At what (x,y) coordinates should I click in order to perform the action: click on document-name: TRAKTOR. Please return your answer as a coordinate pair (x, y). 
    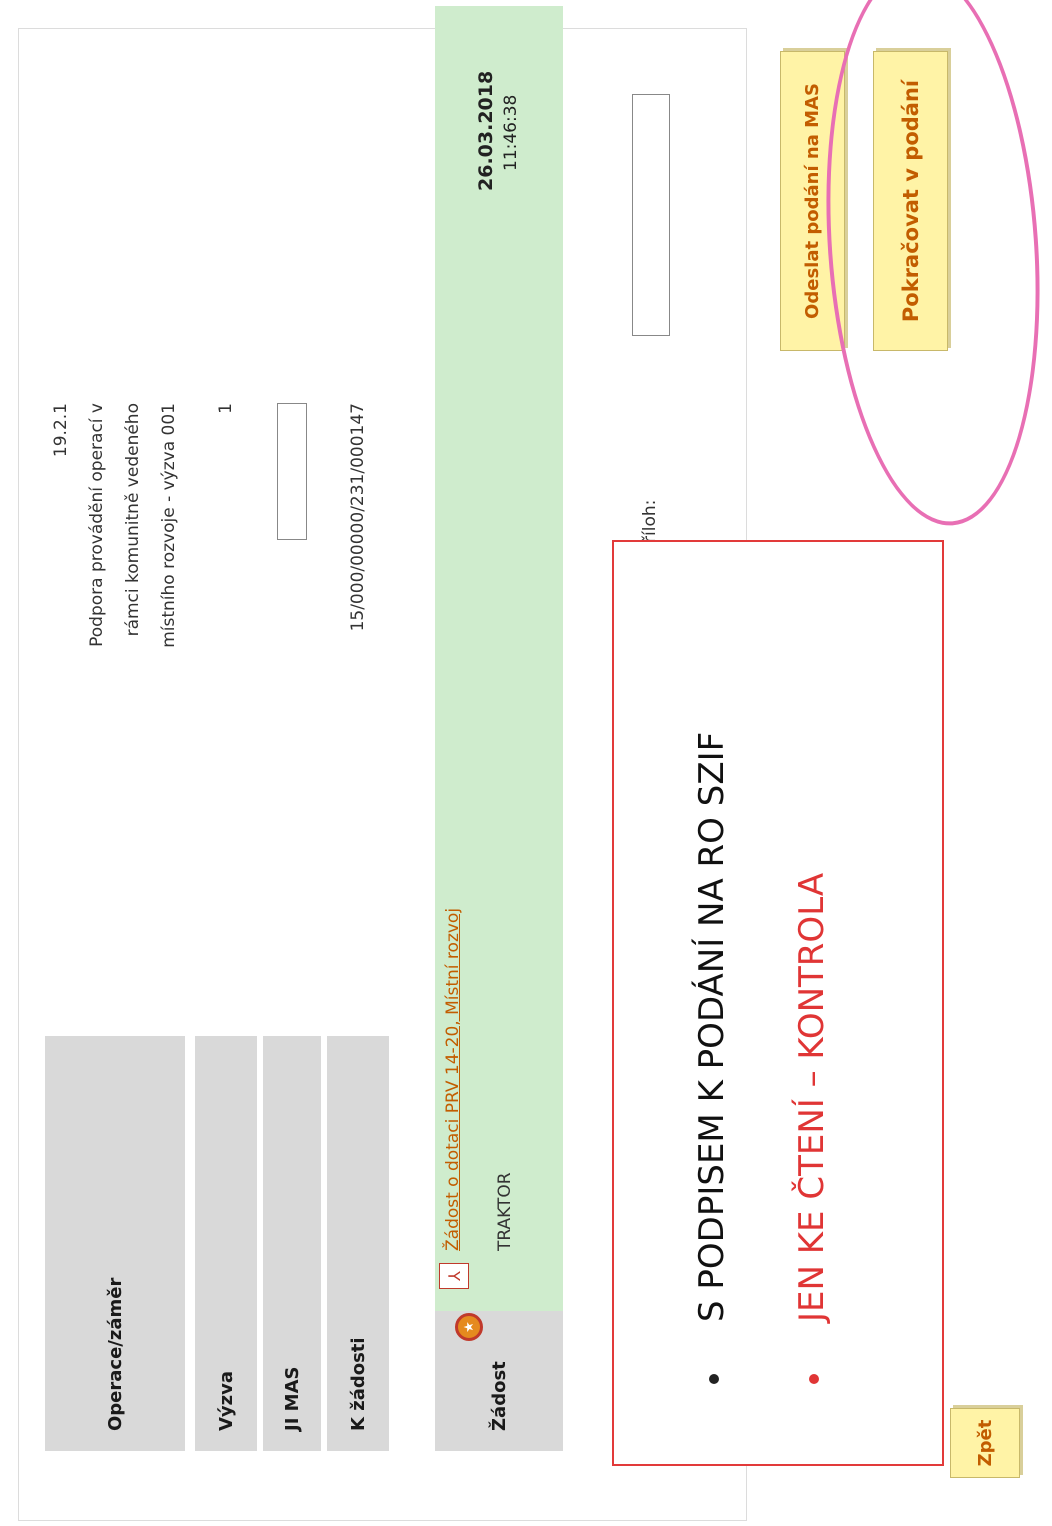
    Looking at the image, I should click on (505, 1211).